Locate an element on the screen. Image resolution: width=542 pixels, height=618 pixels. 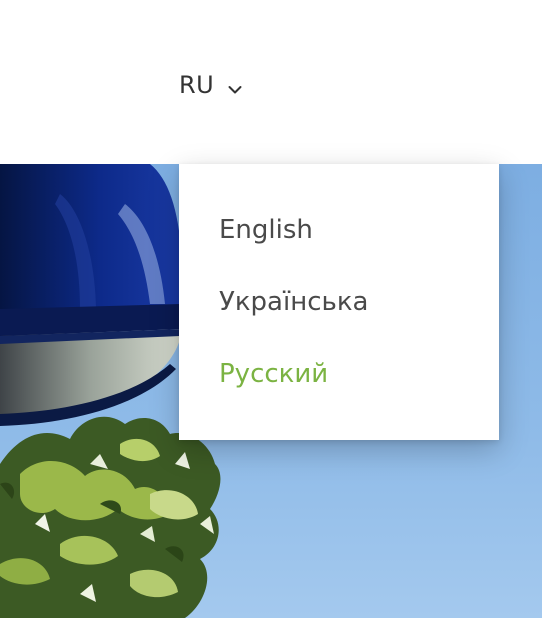
language-option-russian: Русский is located at coordinates (273, 374).